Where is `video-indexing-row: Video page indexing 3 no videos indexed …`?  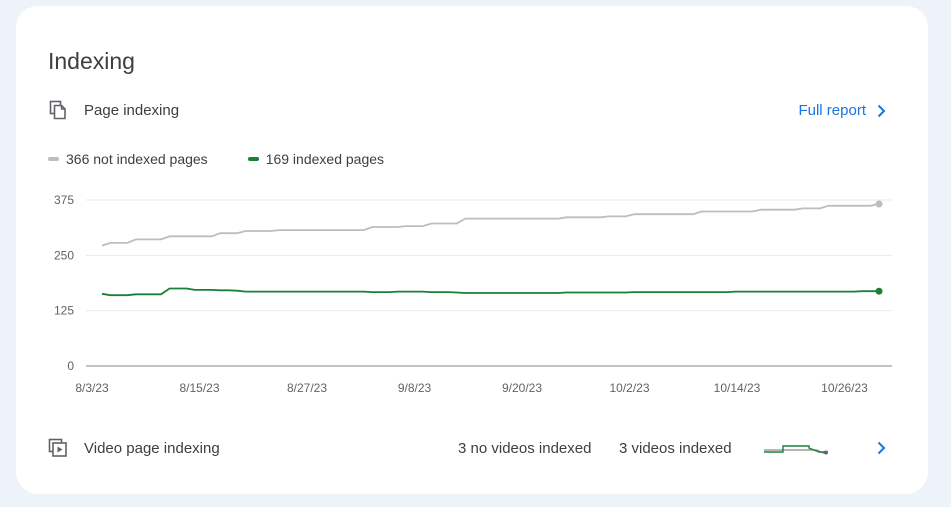 video-indexing-row: Video page indexing 3 no videos indexed … is located at coordinates (468, 448).